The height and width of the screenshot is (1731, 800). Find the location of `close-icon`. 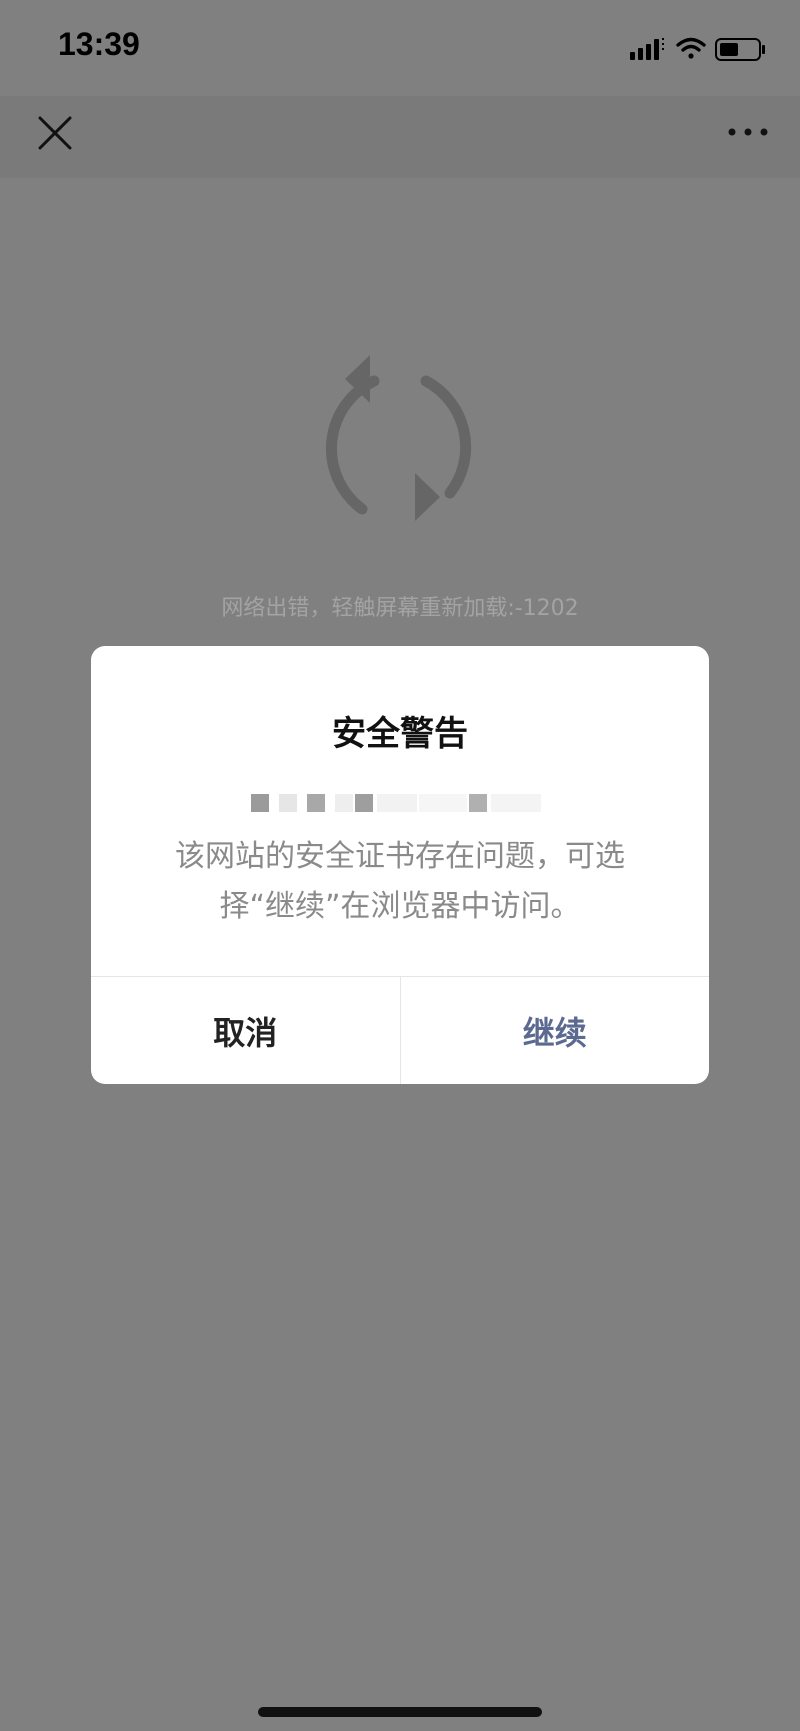

close-icon is located at coordinates (55, 133).